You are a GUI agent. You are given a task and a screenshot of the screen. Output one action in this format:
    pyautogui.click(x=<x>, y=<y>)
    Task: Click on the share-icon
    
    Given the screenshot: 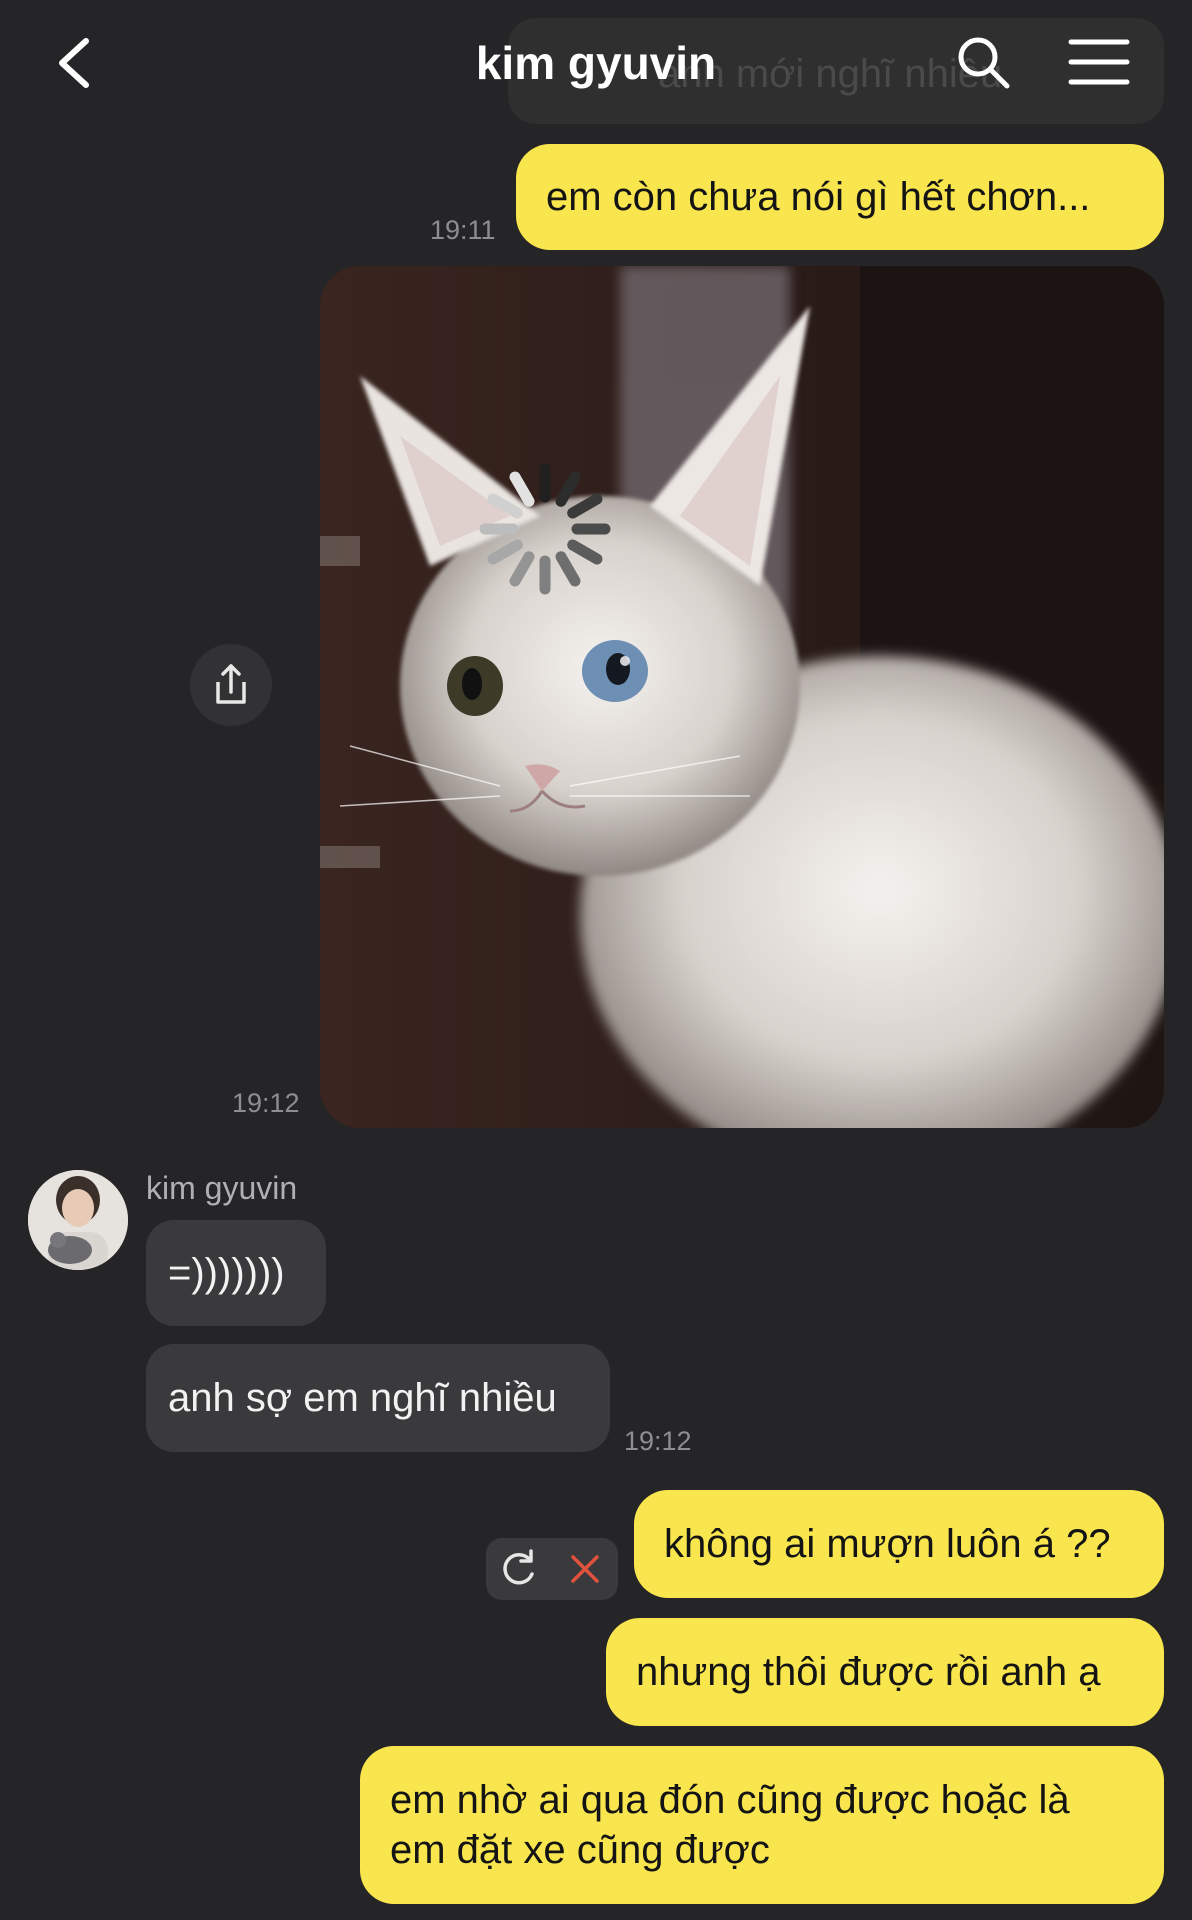 What is the action you would take?
    pyautogui.click(x=231, y=684)
    